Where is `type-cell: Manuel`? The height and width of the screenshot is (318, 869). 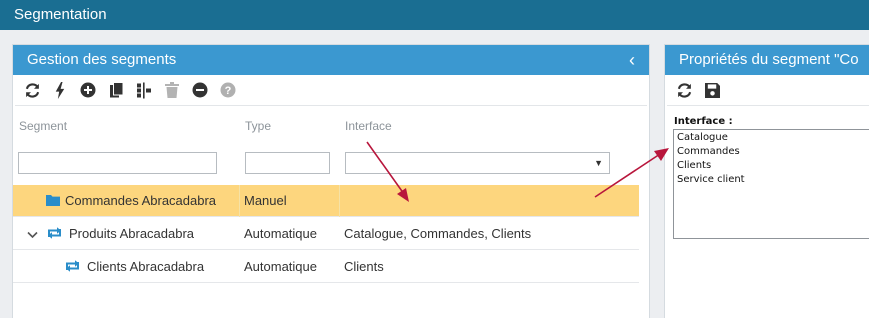
type-cell: Manuel is located at coordinates (290, 201).